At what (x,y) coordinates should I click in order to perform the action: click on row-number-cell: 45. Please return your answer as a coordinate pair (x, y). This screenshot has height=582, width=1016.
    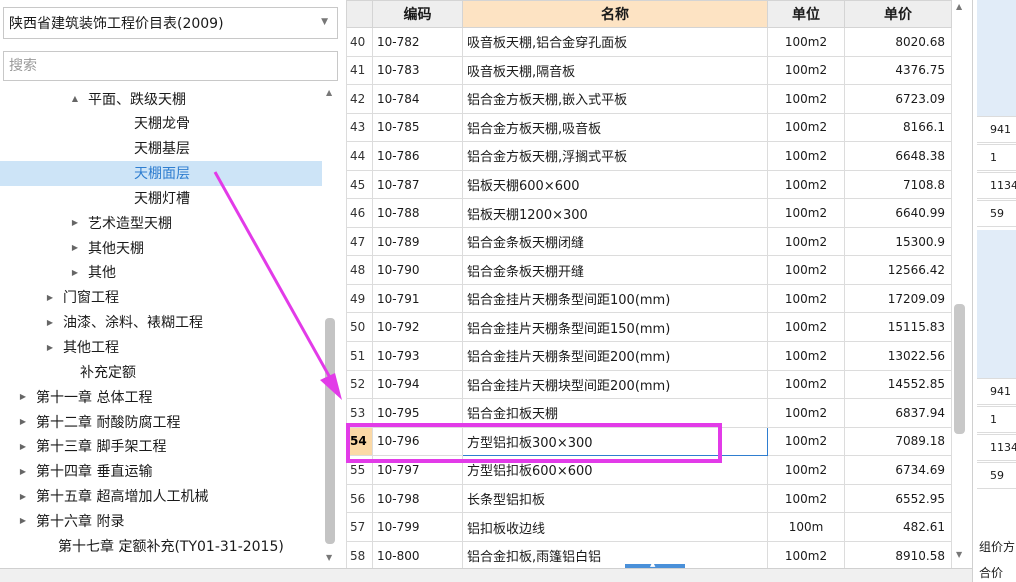
    Looking at the image, I should click on (359, 184).